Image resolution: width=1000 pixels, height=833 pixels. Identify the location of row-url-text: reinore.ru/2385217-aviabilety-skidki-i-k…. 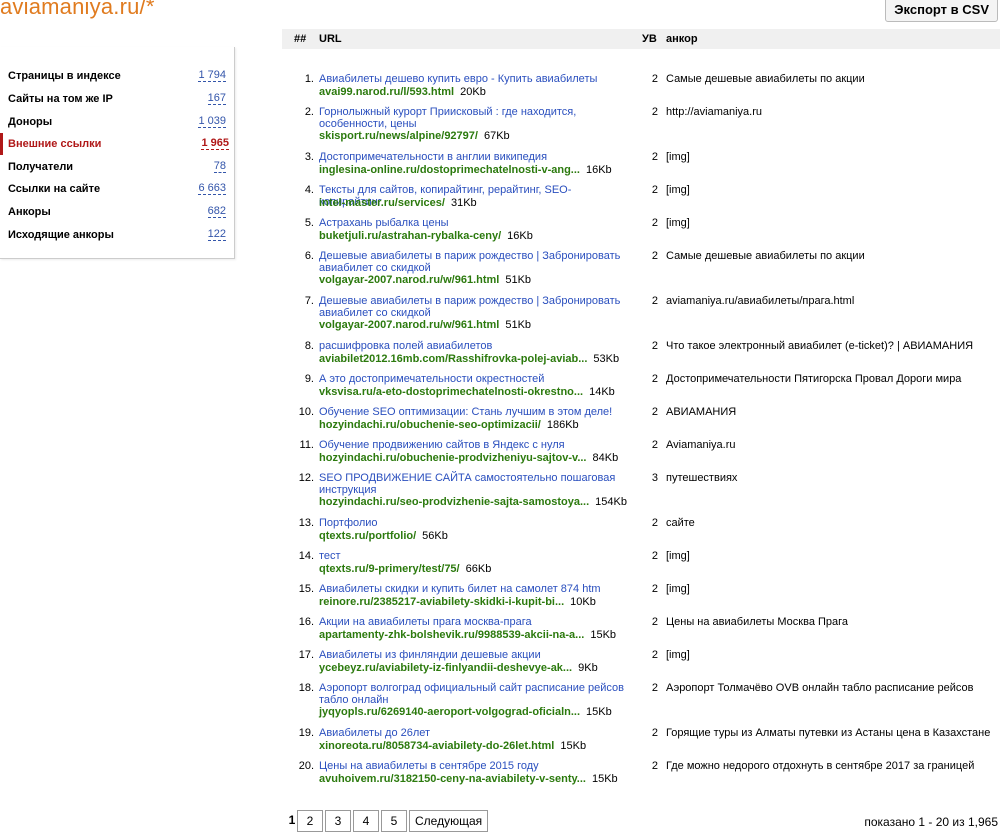
(441, 602).